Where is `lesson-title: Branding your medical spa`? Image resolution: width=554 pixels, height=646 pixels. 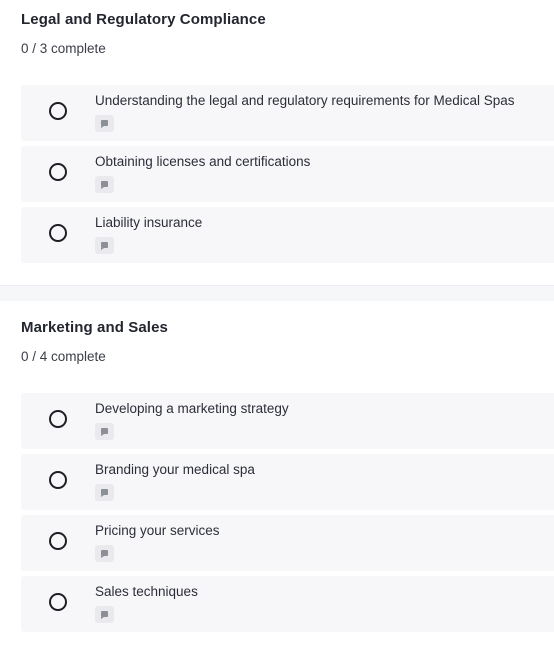 lesson-title: Branding your medical spa is located at coordinates (175, 469).